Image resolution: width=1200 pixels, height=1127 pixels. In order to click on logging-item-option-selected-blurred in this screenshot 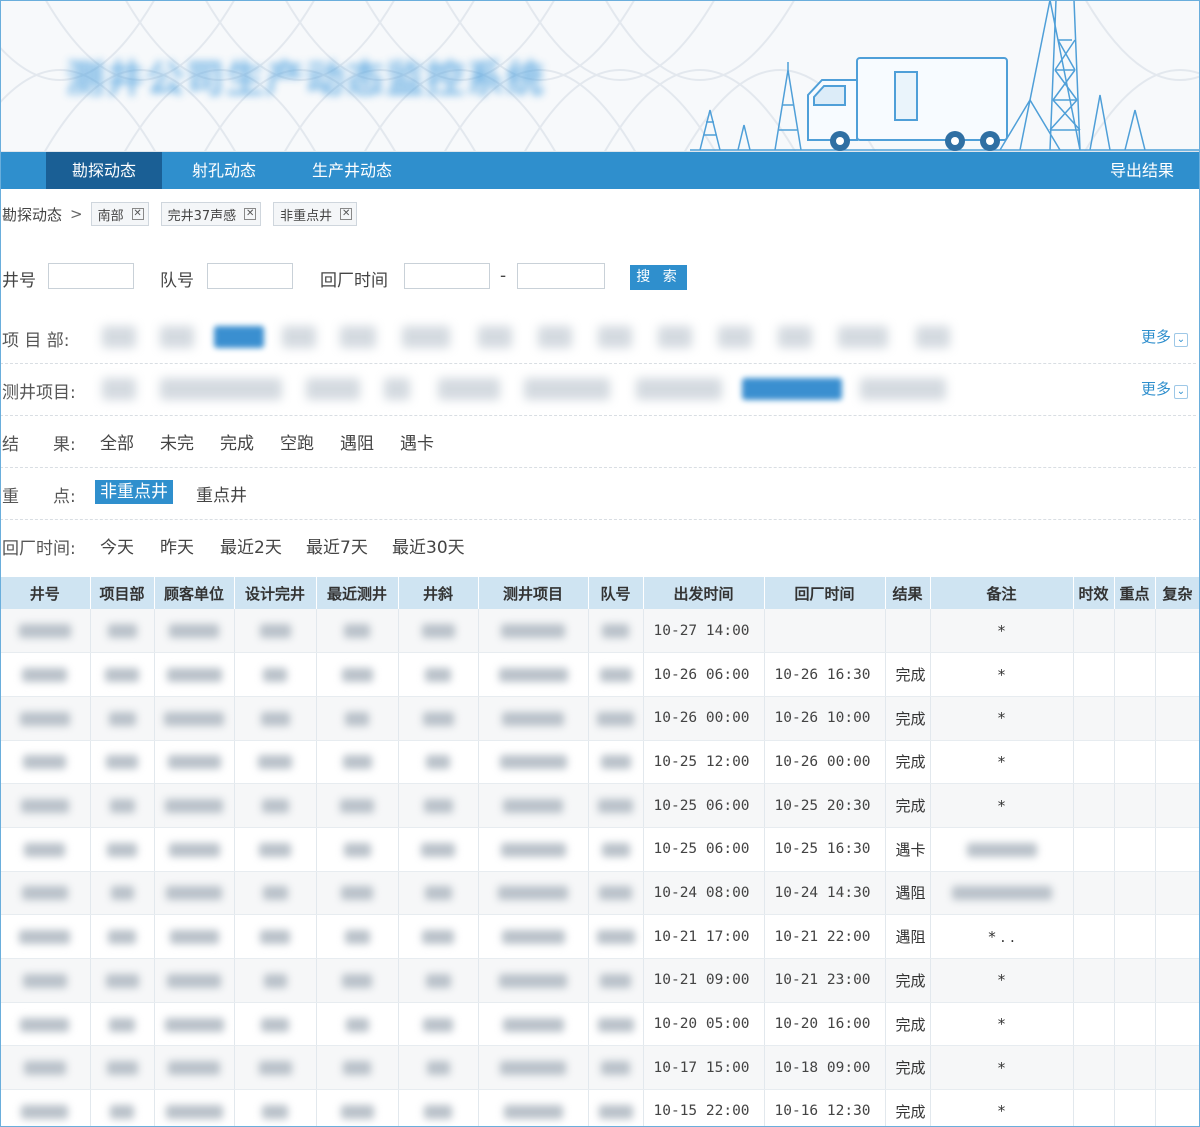, I will do `click(792, 389)`.